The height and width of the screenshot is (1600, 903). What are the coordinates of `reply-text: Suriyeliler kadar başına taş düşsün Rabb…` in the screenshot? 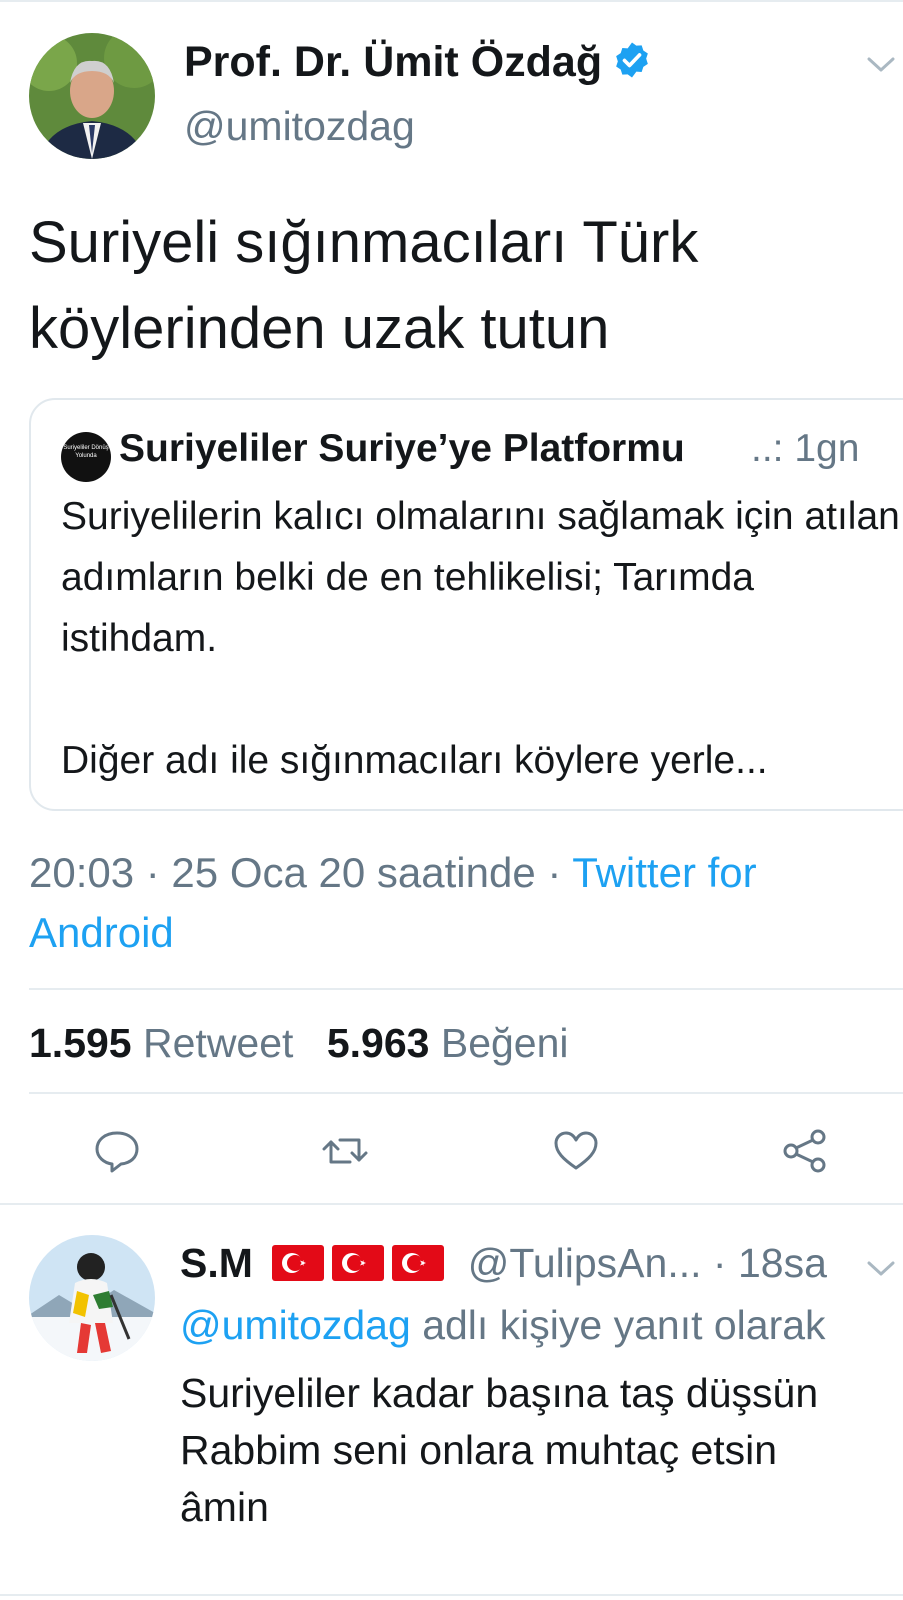 It's located at (499, 1450).